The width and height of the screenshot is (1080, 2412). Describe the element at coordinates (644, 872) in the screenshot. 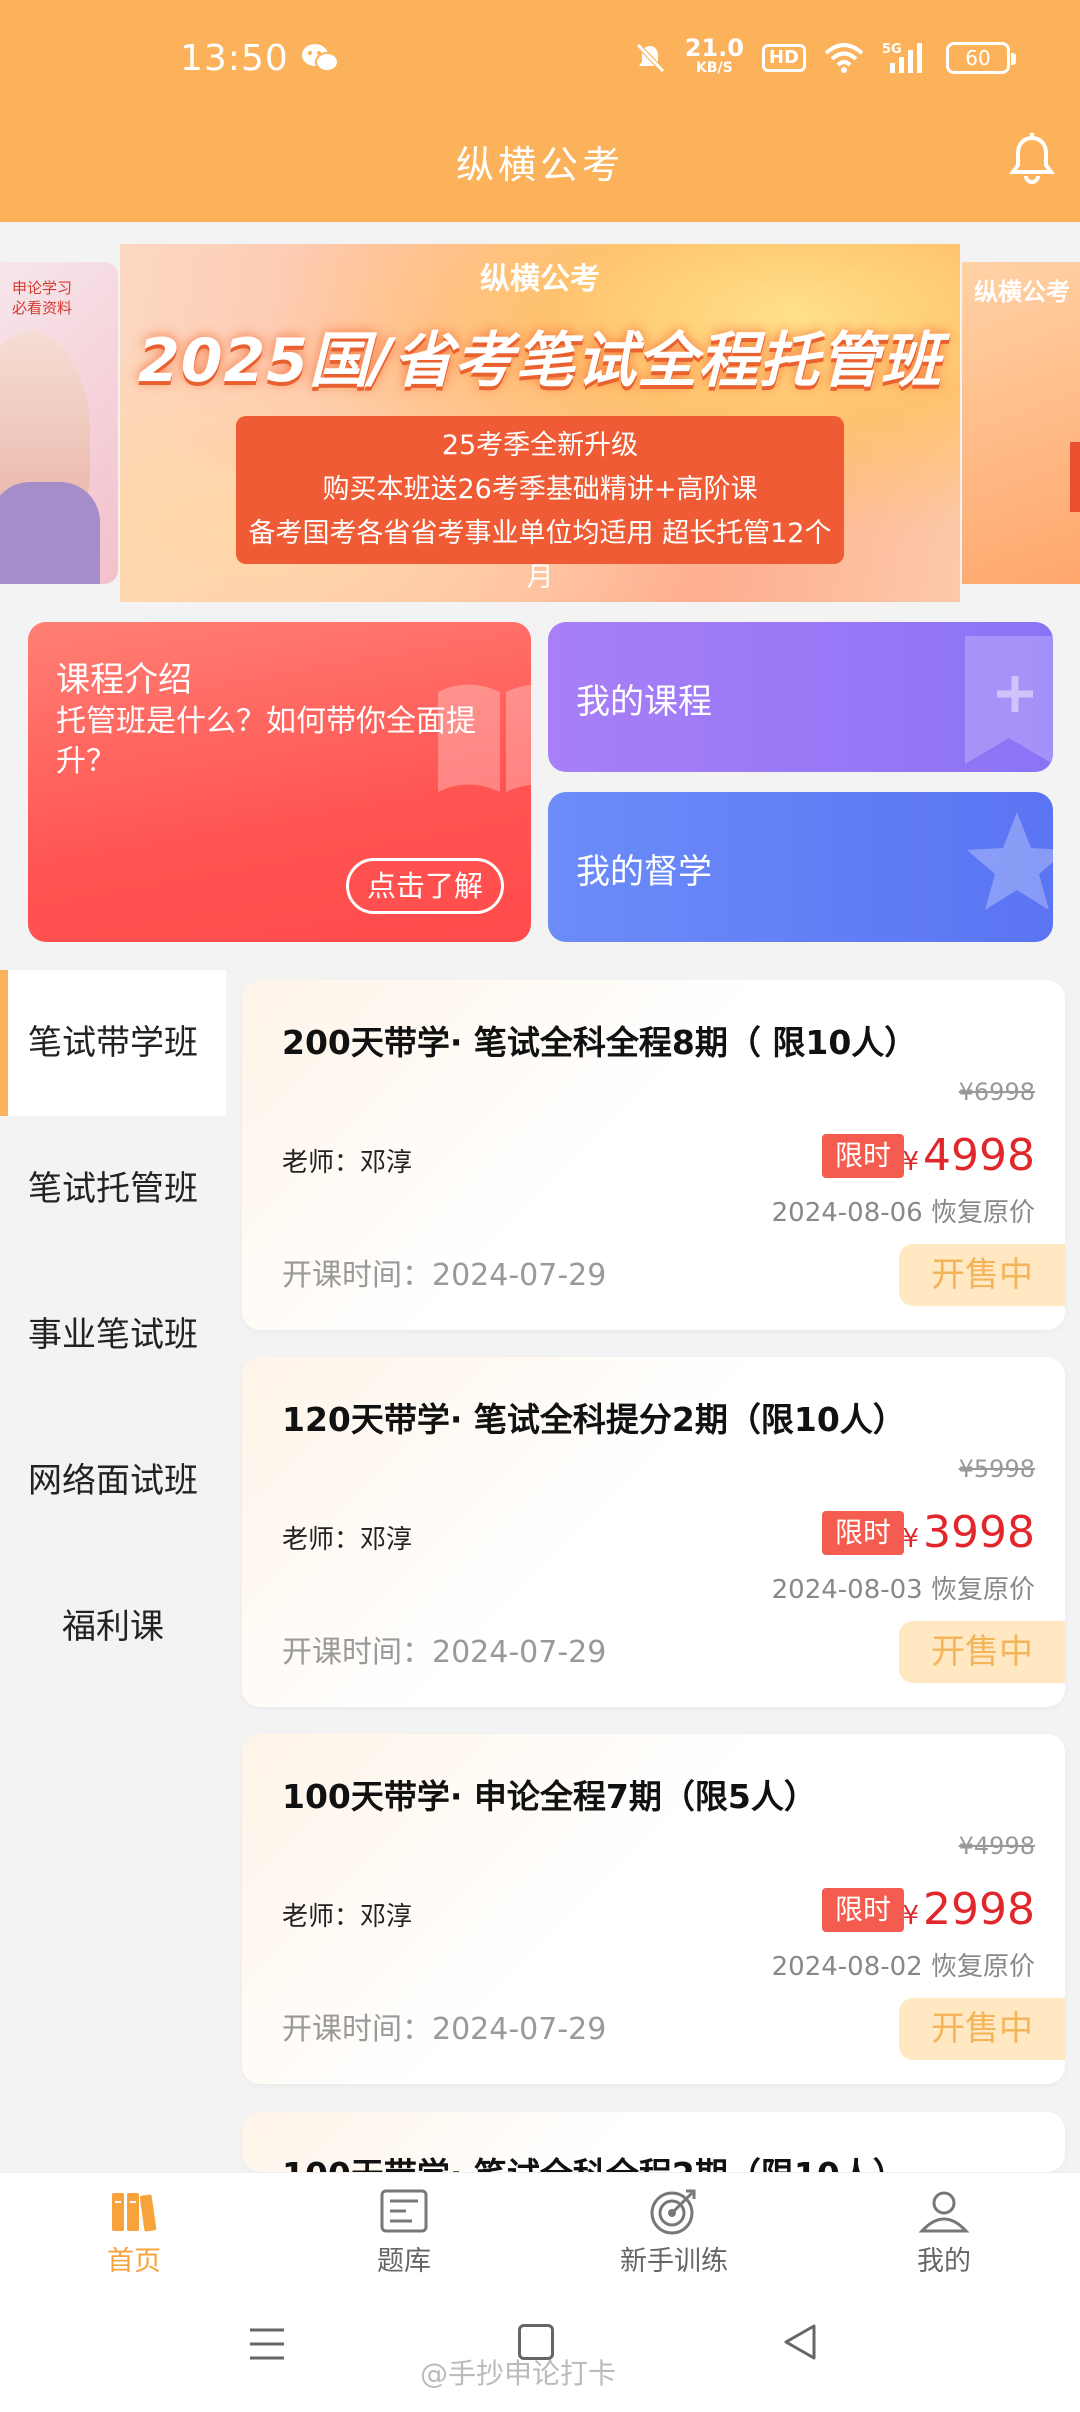

I see `my-supervision-label: 我的督学` at that location.